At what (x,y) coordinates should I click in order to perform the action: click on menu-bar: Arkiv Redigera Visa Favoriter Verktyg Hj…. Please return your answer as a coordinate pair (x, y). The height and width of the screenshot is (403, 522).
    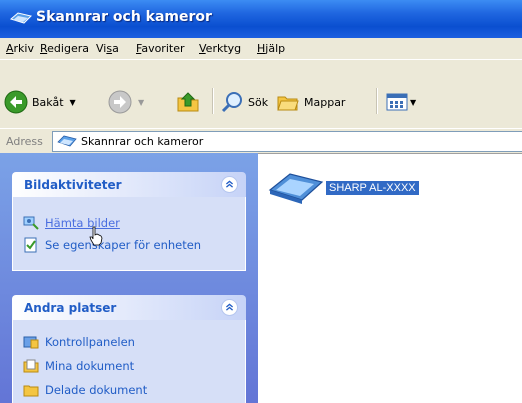
    Looking at the image, I should click on (261, 49).